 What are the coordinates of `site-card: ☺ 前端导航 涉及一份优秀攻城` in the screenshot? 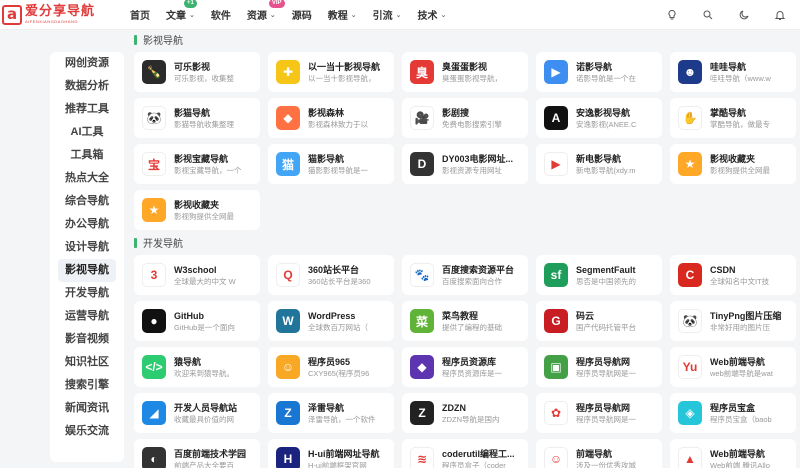 It's located at (599, 453).